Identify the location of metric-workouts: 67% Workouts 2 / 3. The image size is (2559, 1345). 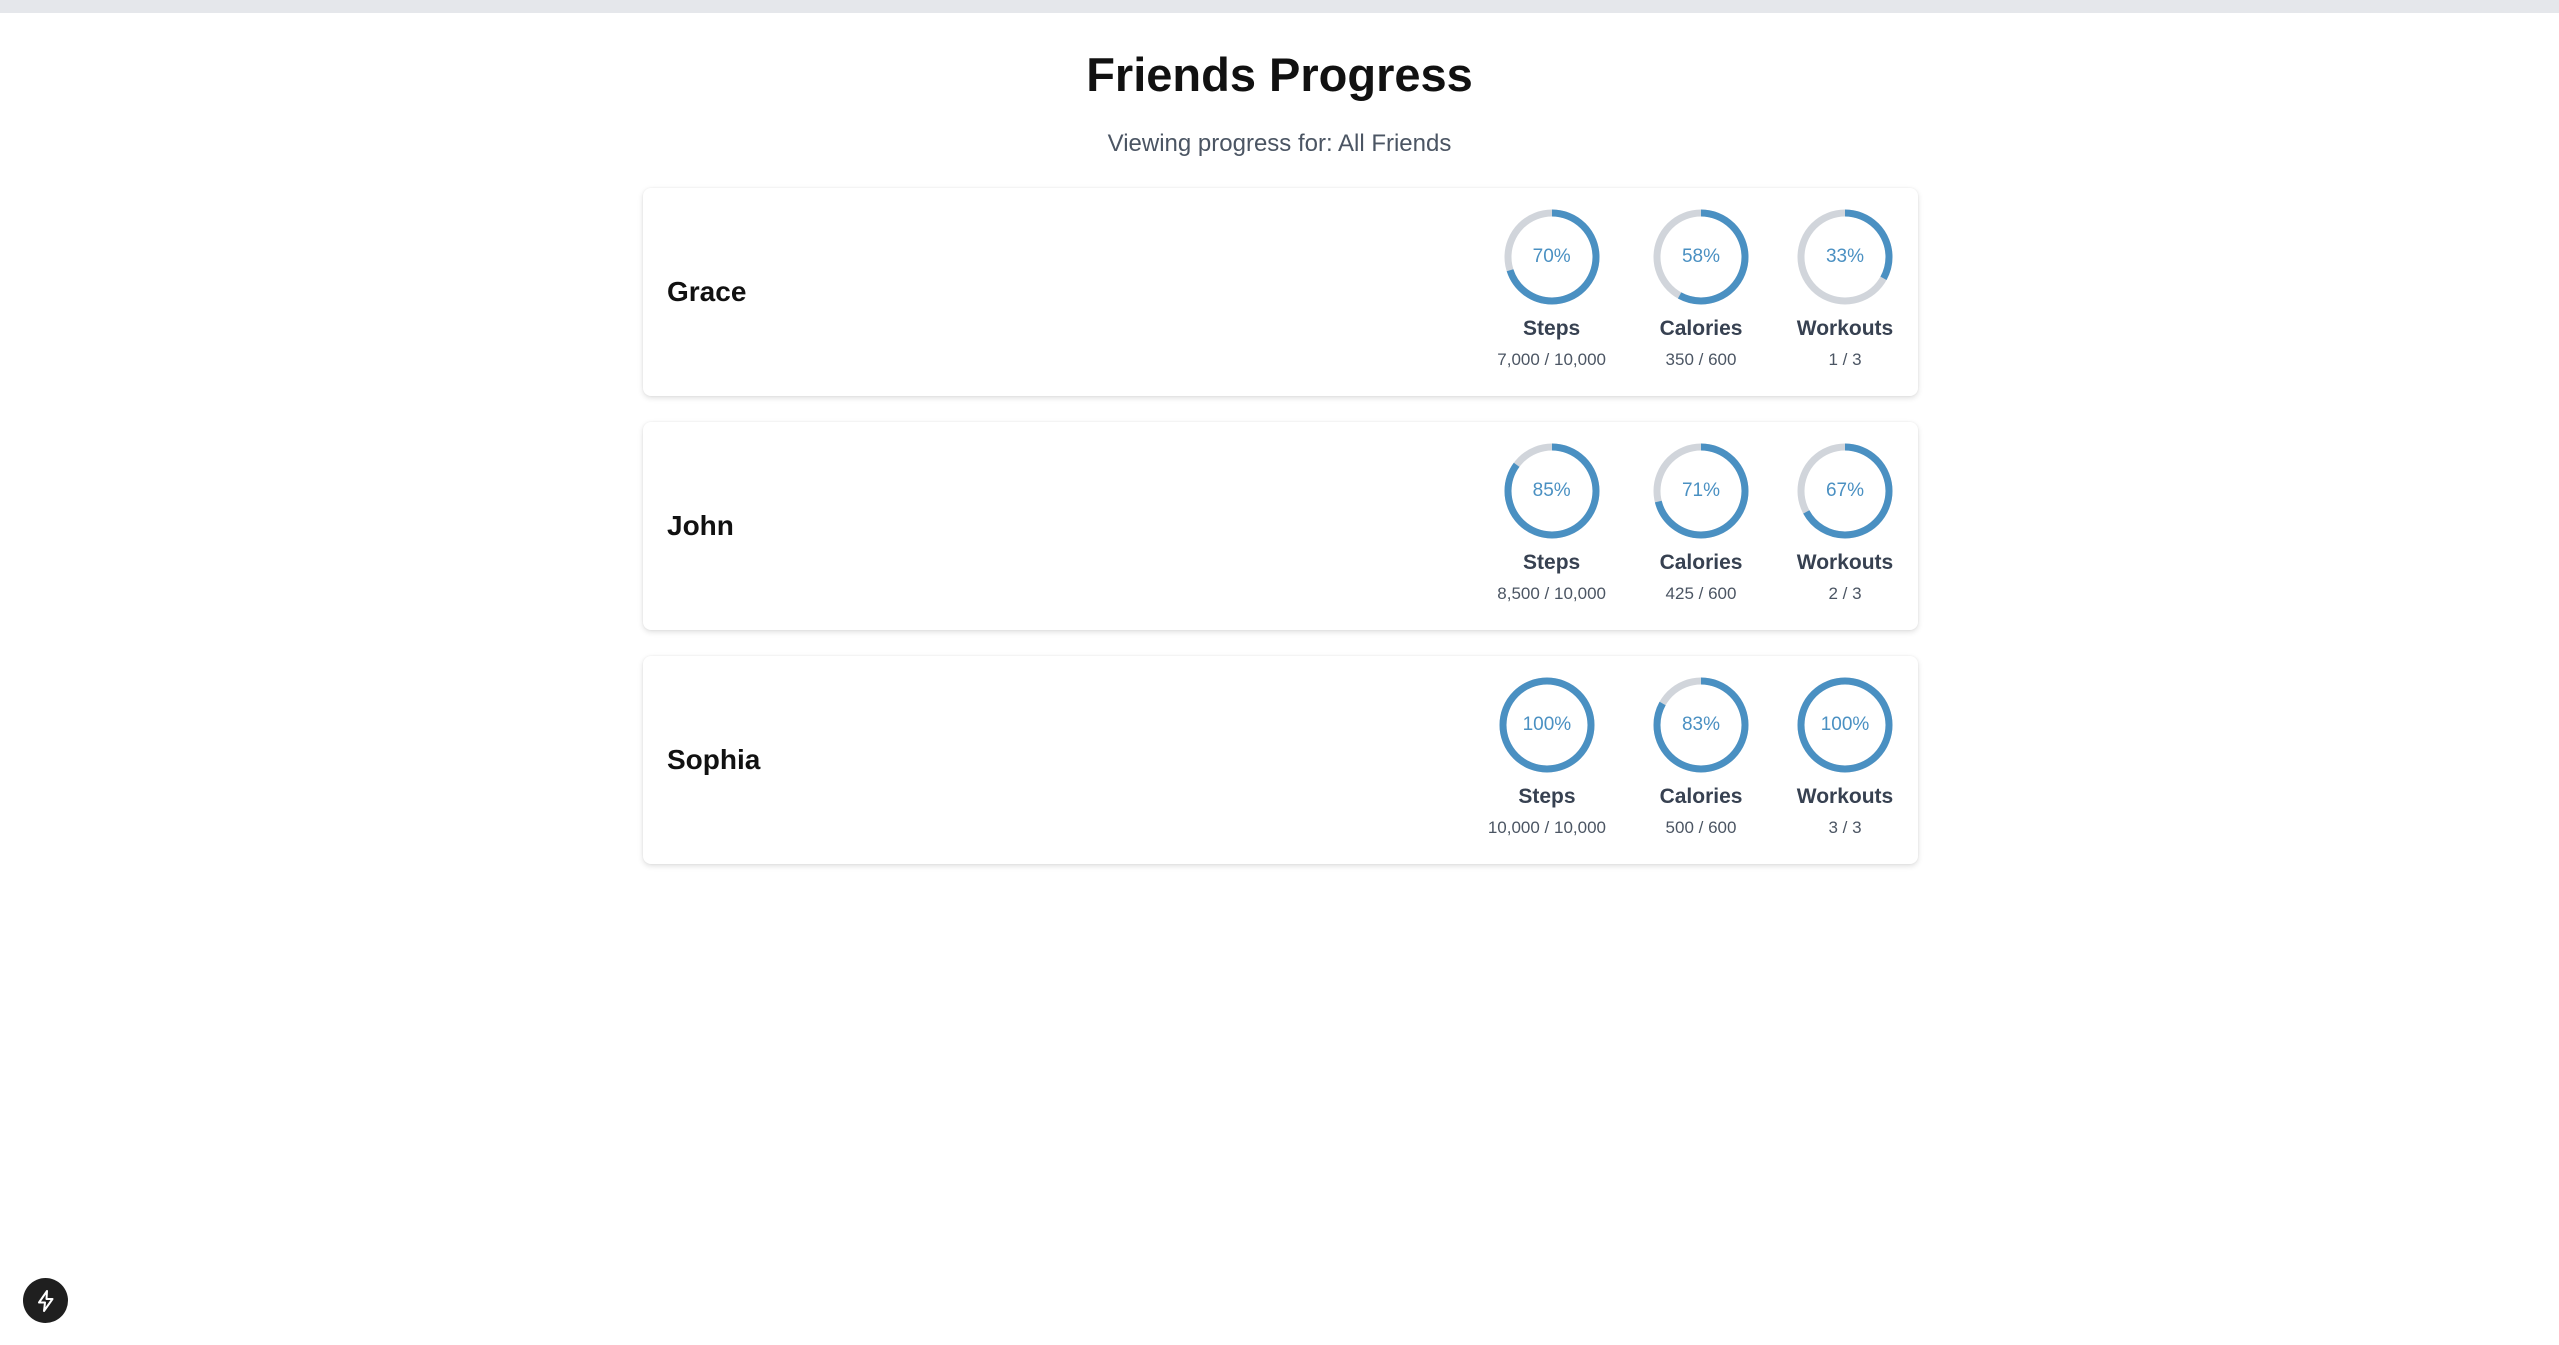
(1845, 523).